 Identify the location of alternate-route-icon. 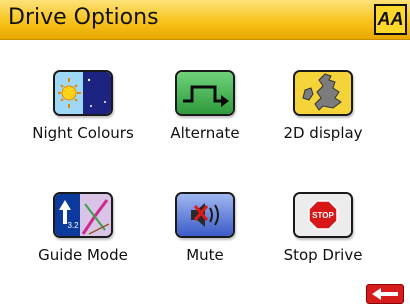
(205, 93).